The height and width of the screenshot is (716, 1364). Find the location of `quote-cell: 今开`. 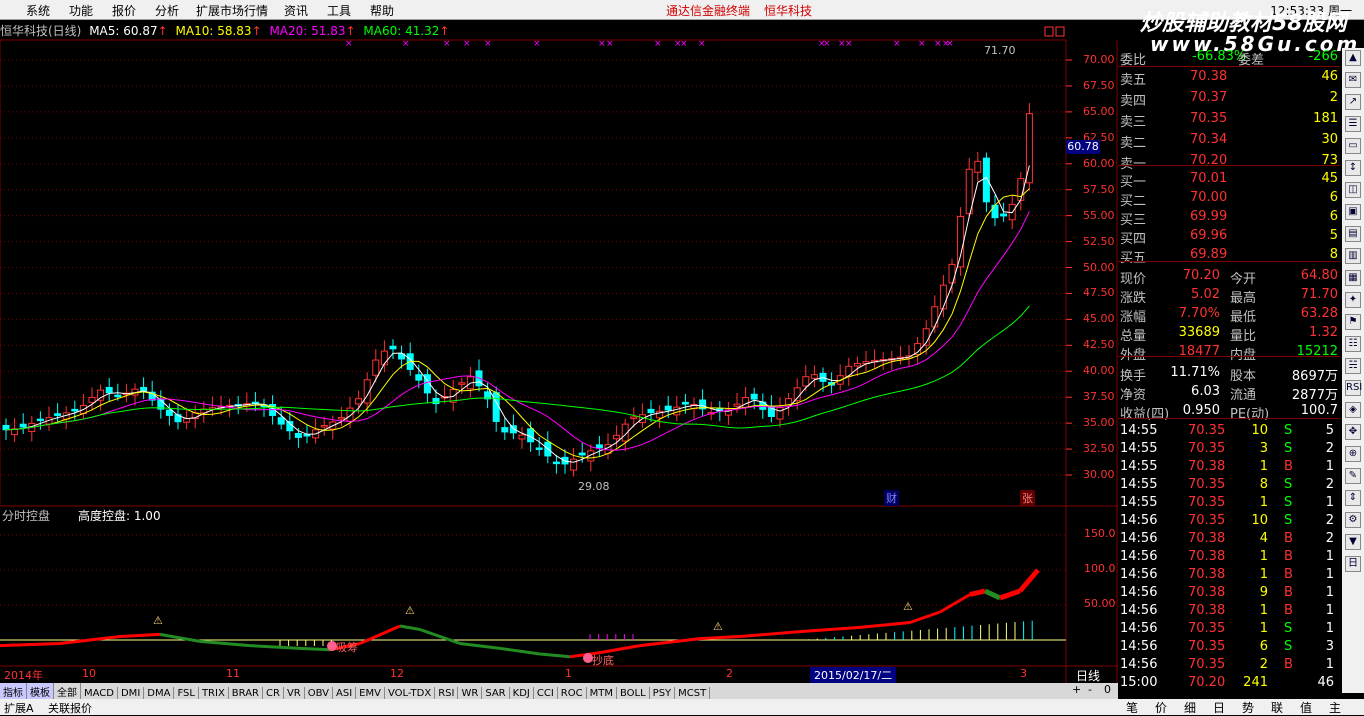

quote-cell: 今开 is located at coordinates (1243, 279).